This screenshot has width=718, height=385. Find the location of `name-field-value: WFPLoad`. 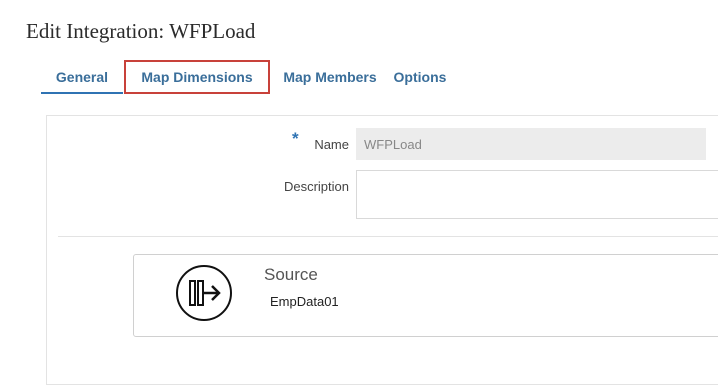

name-field-value: WFPLoad is located at coordinates (393, 144).